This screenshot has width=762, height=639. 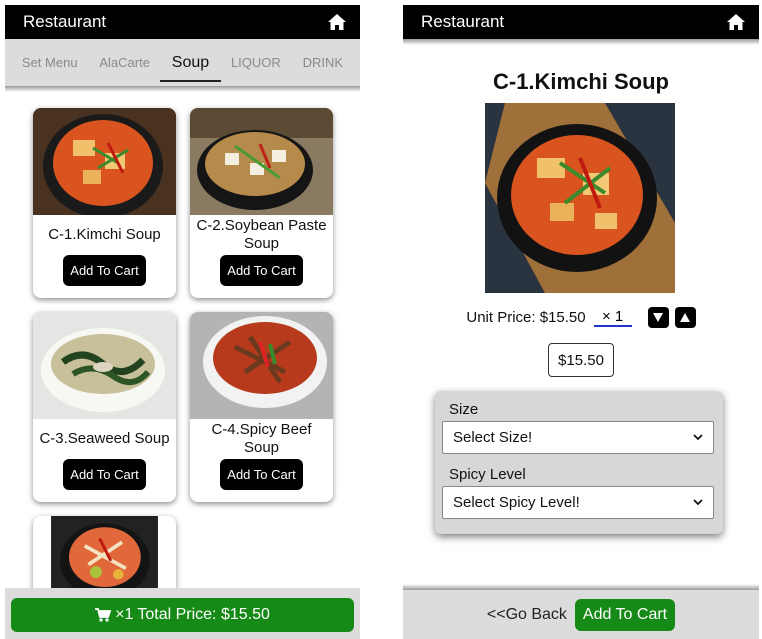 What do you see at coordinates (104, 556) in the screenshot?
I see `hotpot-photo` at bounding box center [104, 556].